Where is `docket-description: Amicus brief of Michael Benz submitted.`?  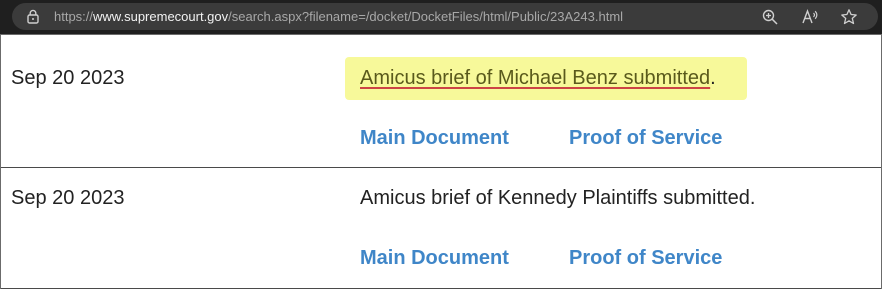 docket-description: Amicus brief of Michael Benz submitted. is located at coordinates (538, 78).